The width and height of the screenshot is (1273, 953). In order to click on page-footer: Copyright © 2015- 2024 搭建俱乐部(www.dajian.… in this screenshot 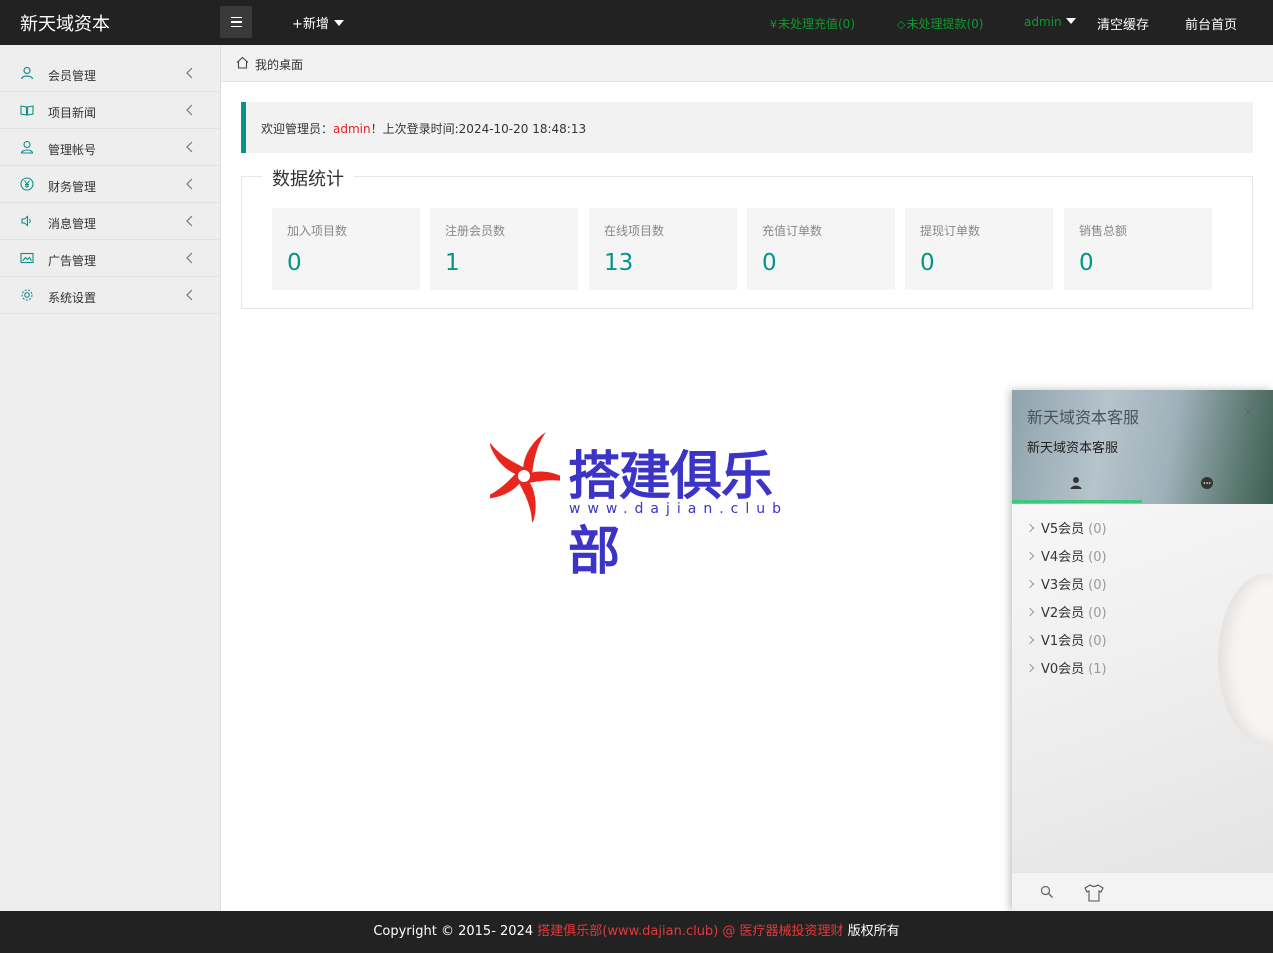, I will do `click(636, 932)`.